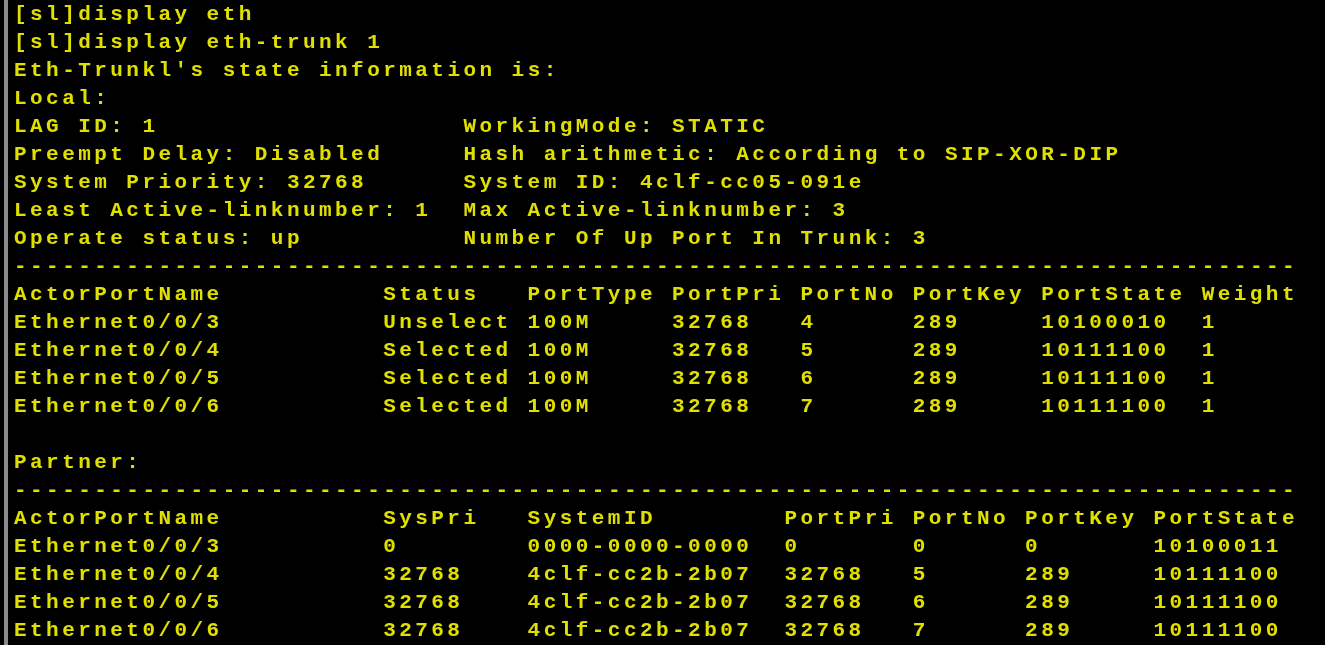  Describe the element at coordinates (432, 294) in the screenshot. I see `column-header: Status` at that location.